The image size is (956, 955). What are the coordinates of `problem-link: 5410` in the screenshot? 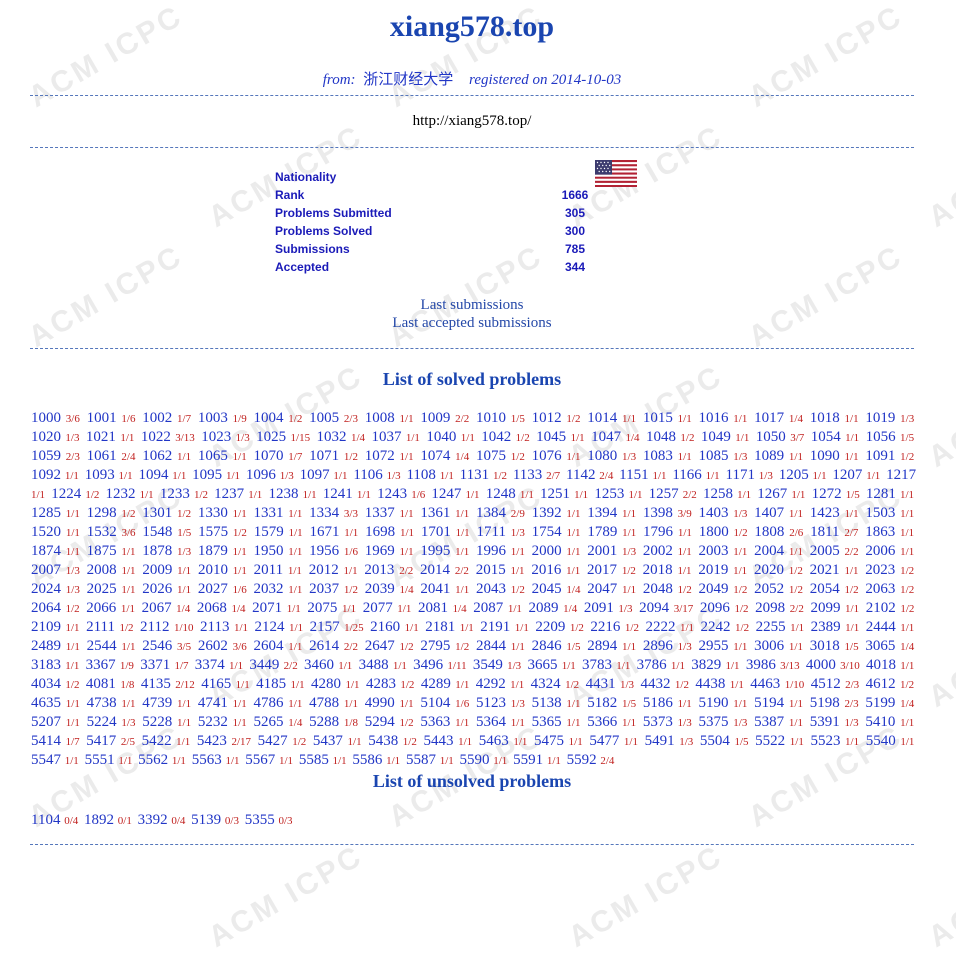 It's located at (880, 722).